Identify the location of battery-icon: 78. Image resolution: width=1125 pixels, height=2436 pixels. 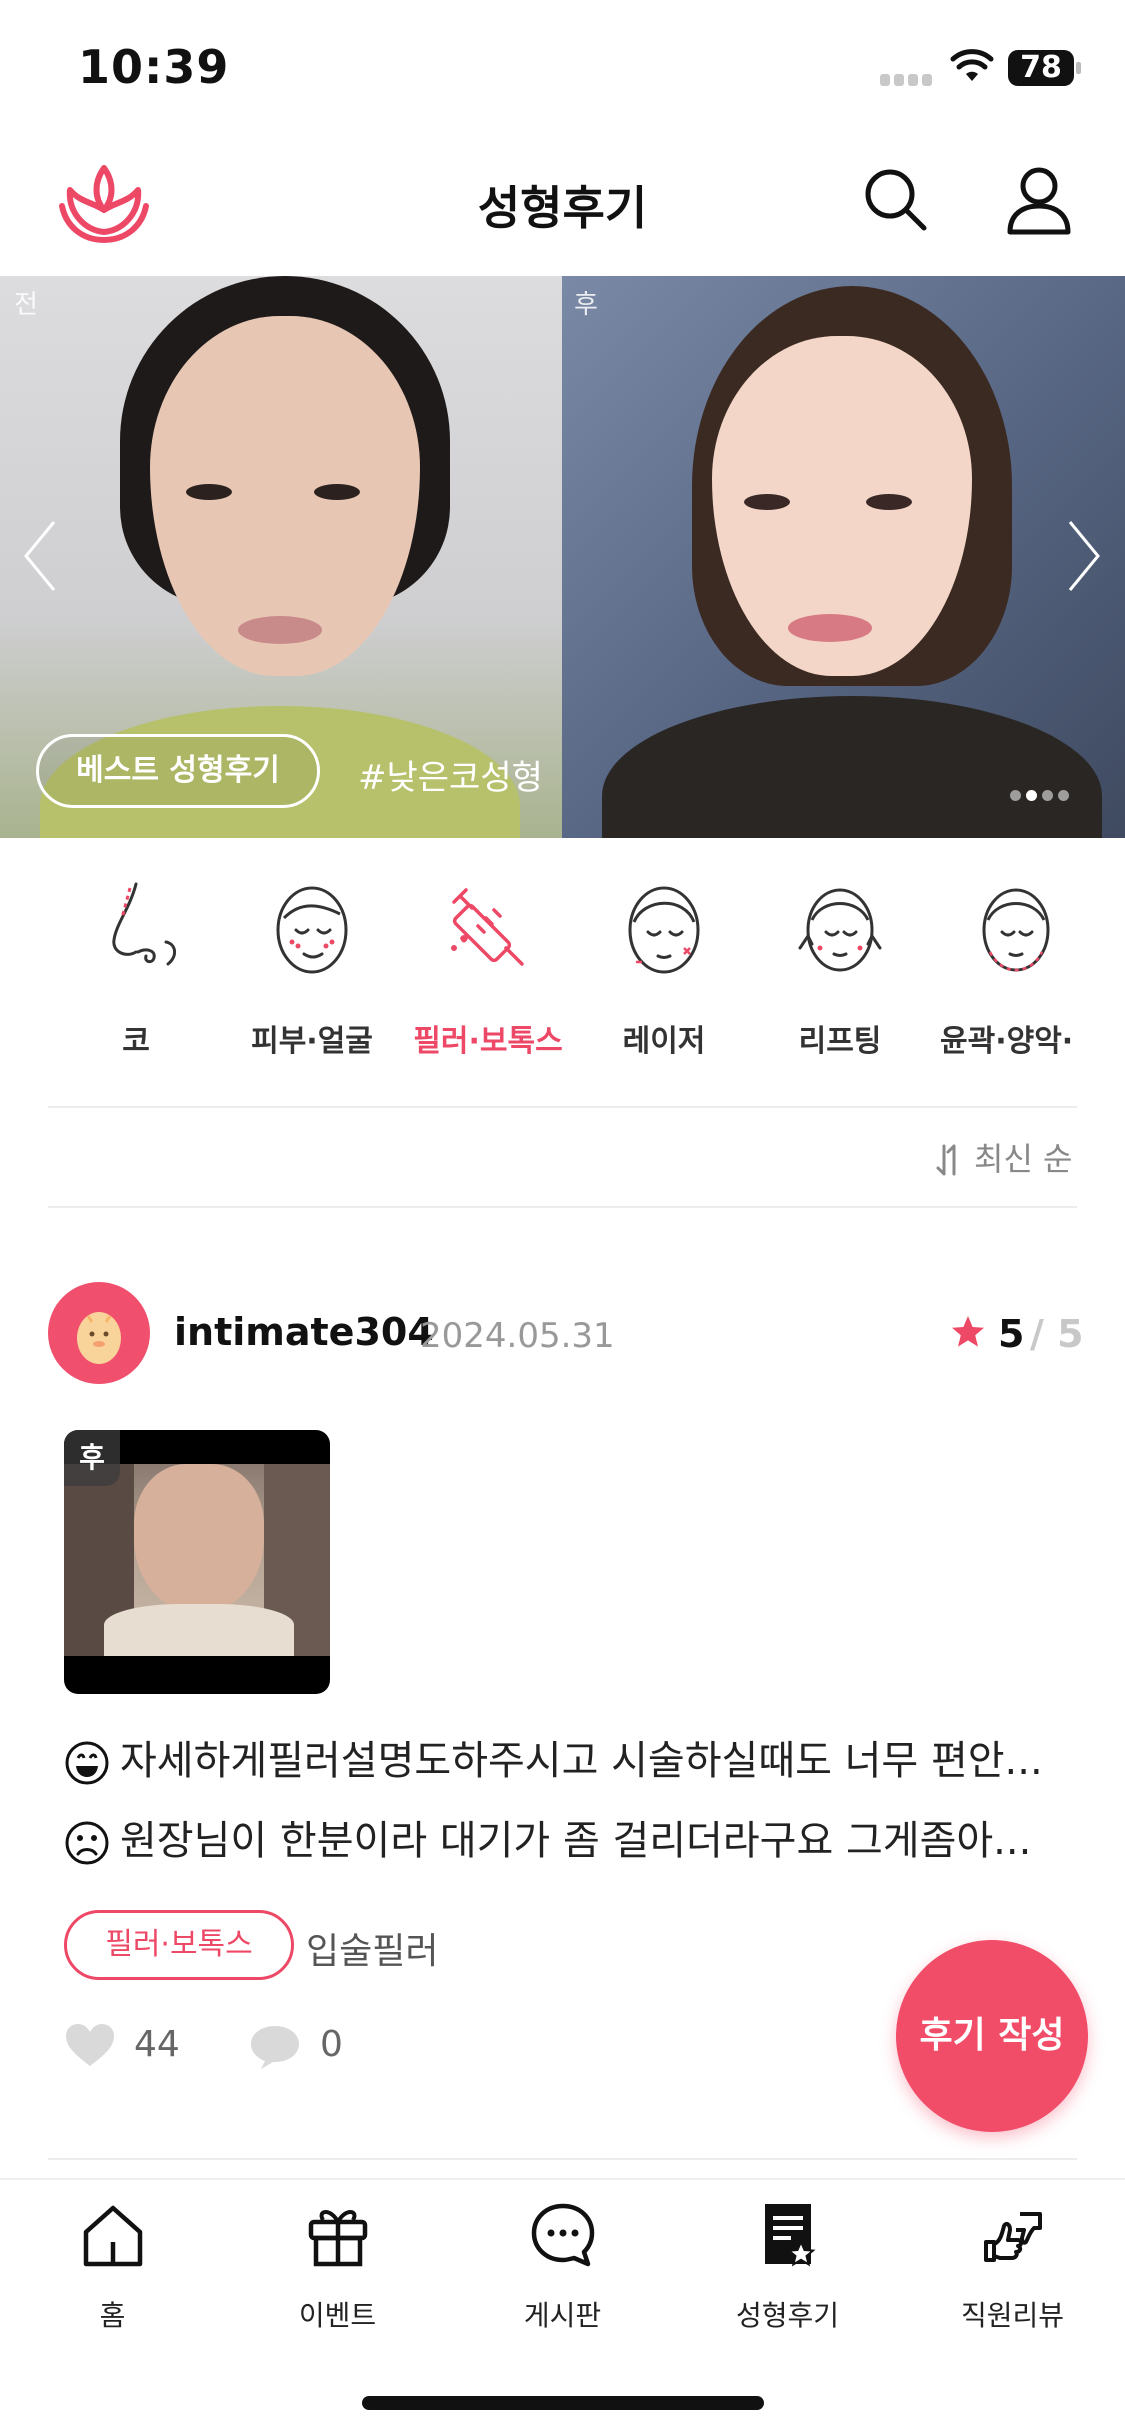
(1041, 68).